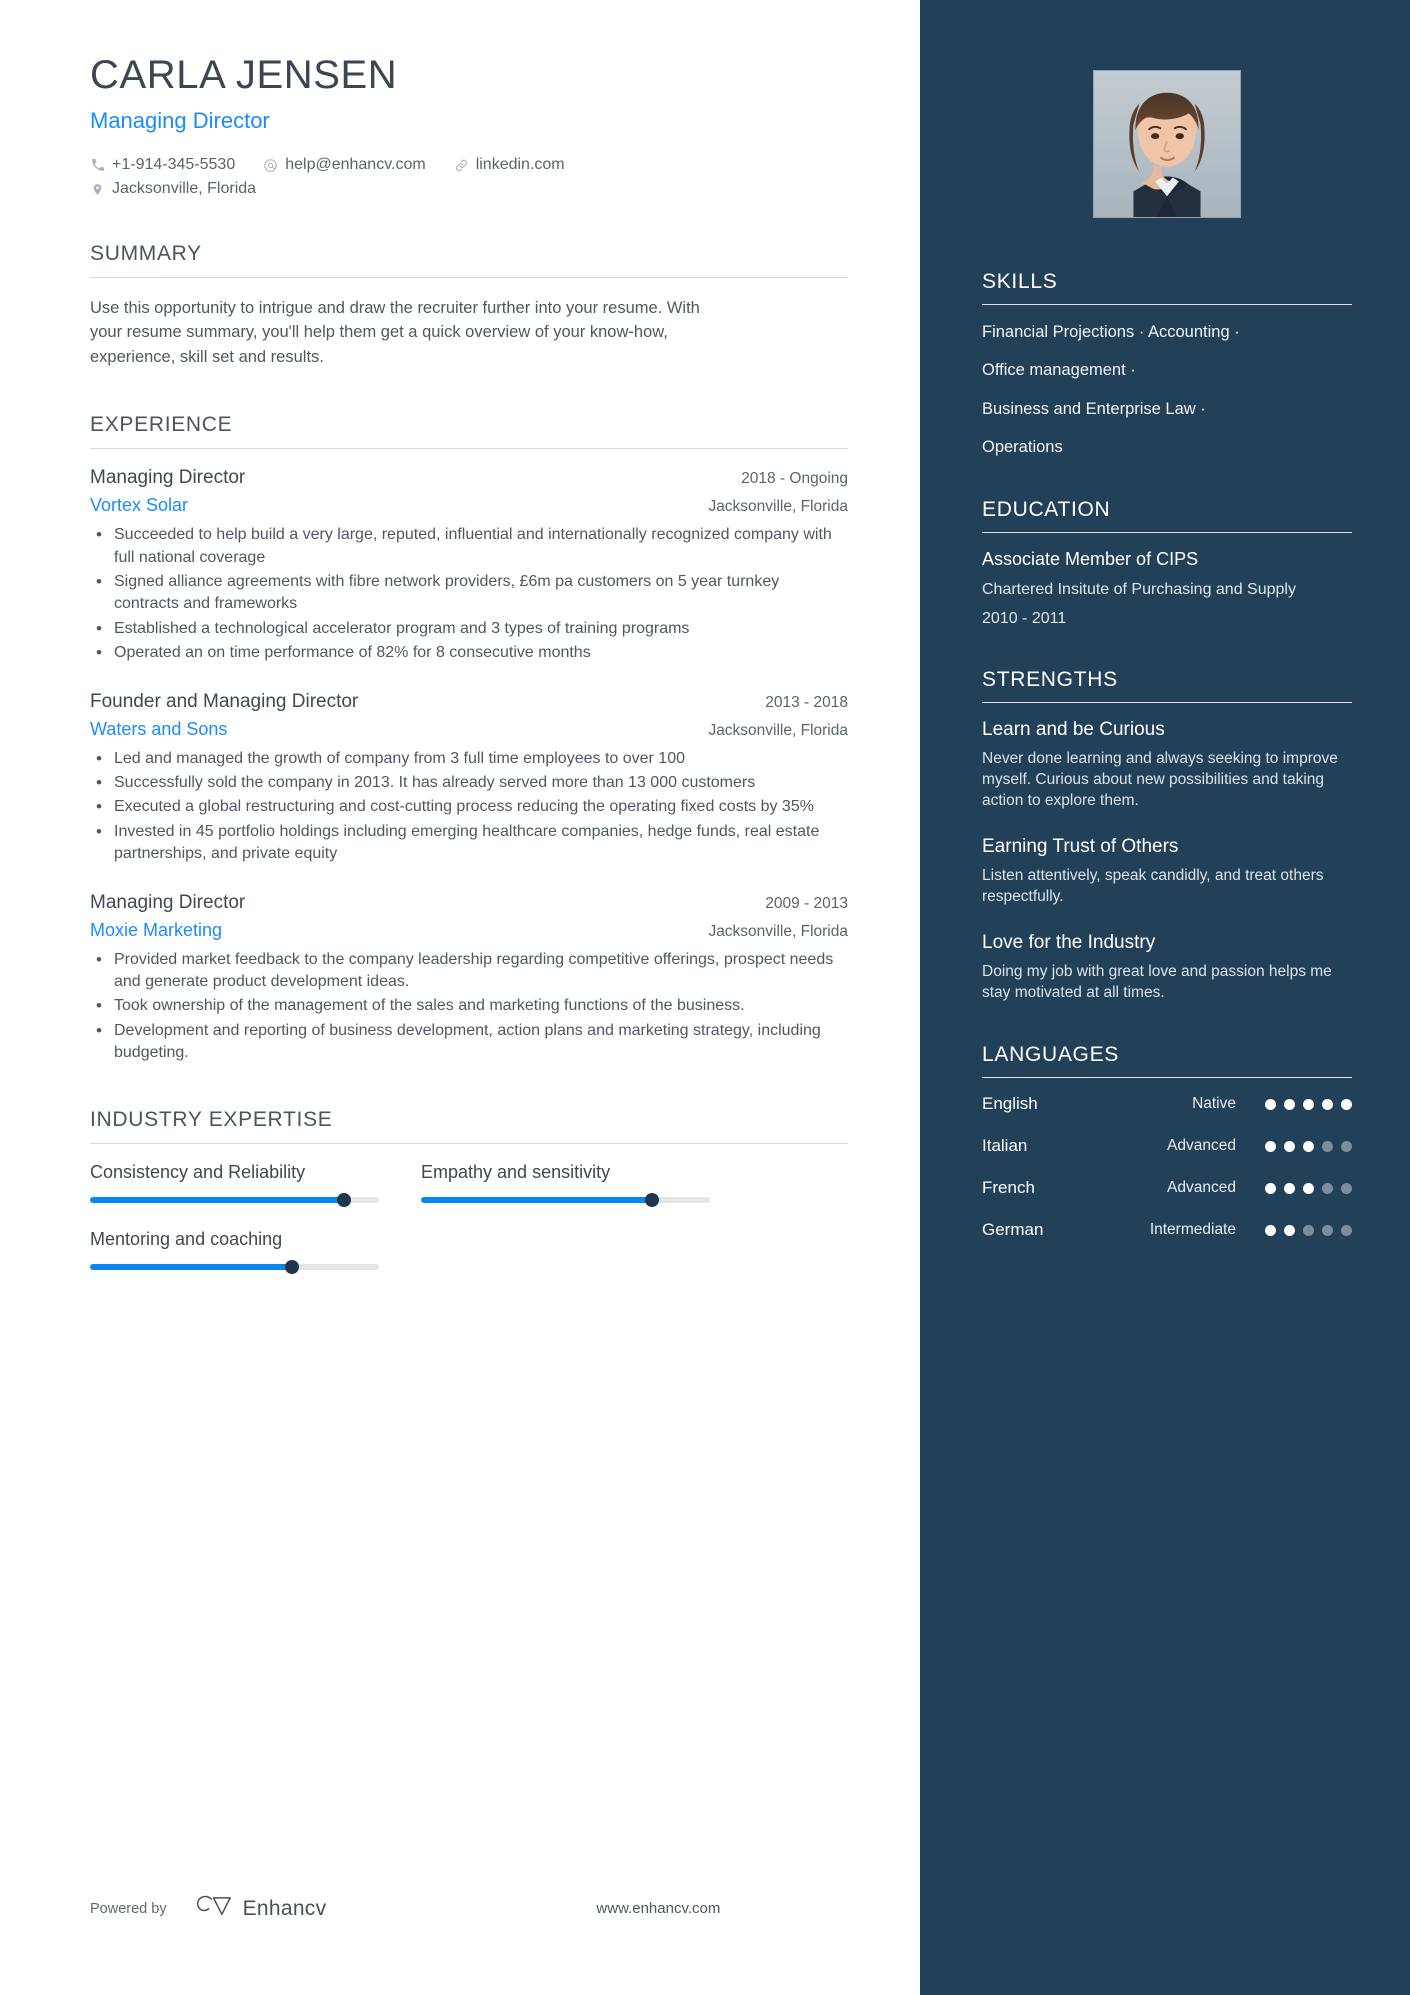  Describe the element at coordinates (1214, 1104) in the screenshot. I see `language-level: Native` at that location.